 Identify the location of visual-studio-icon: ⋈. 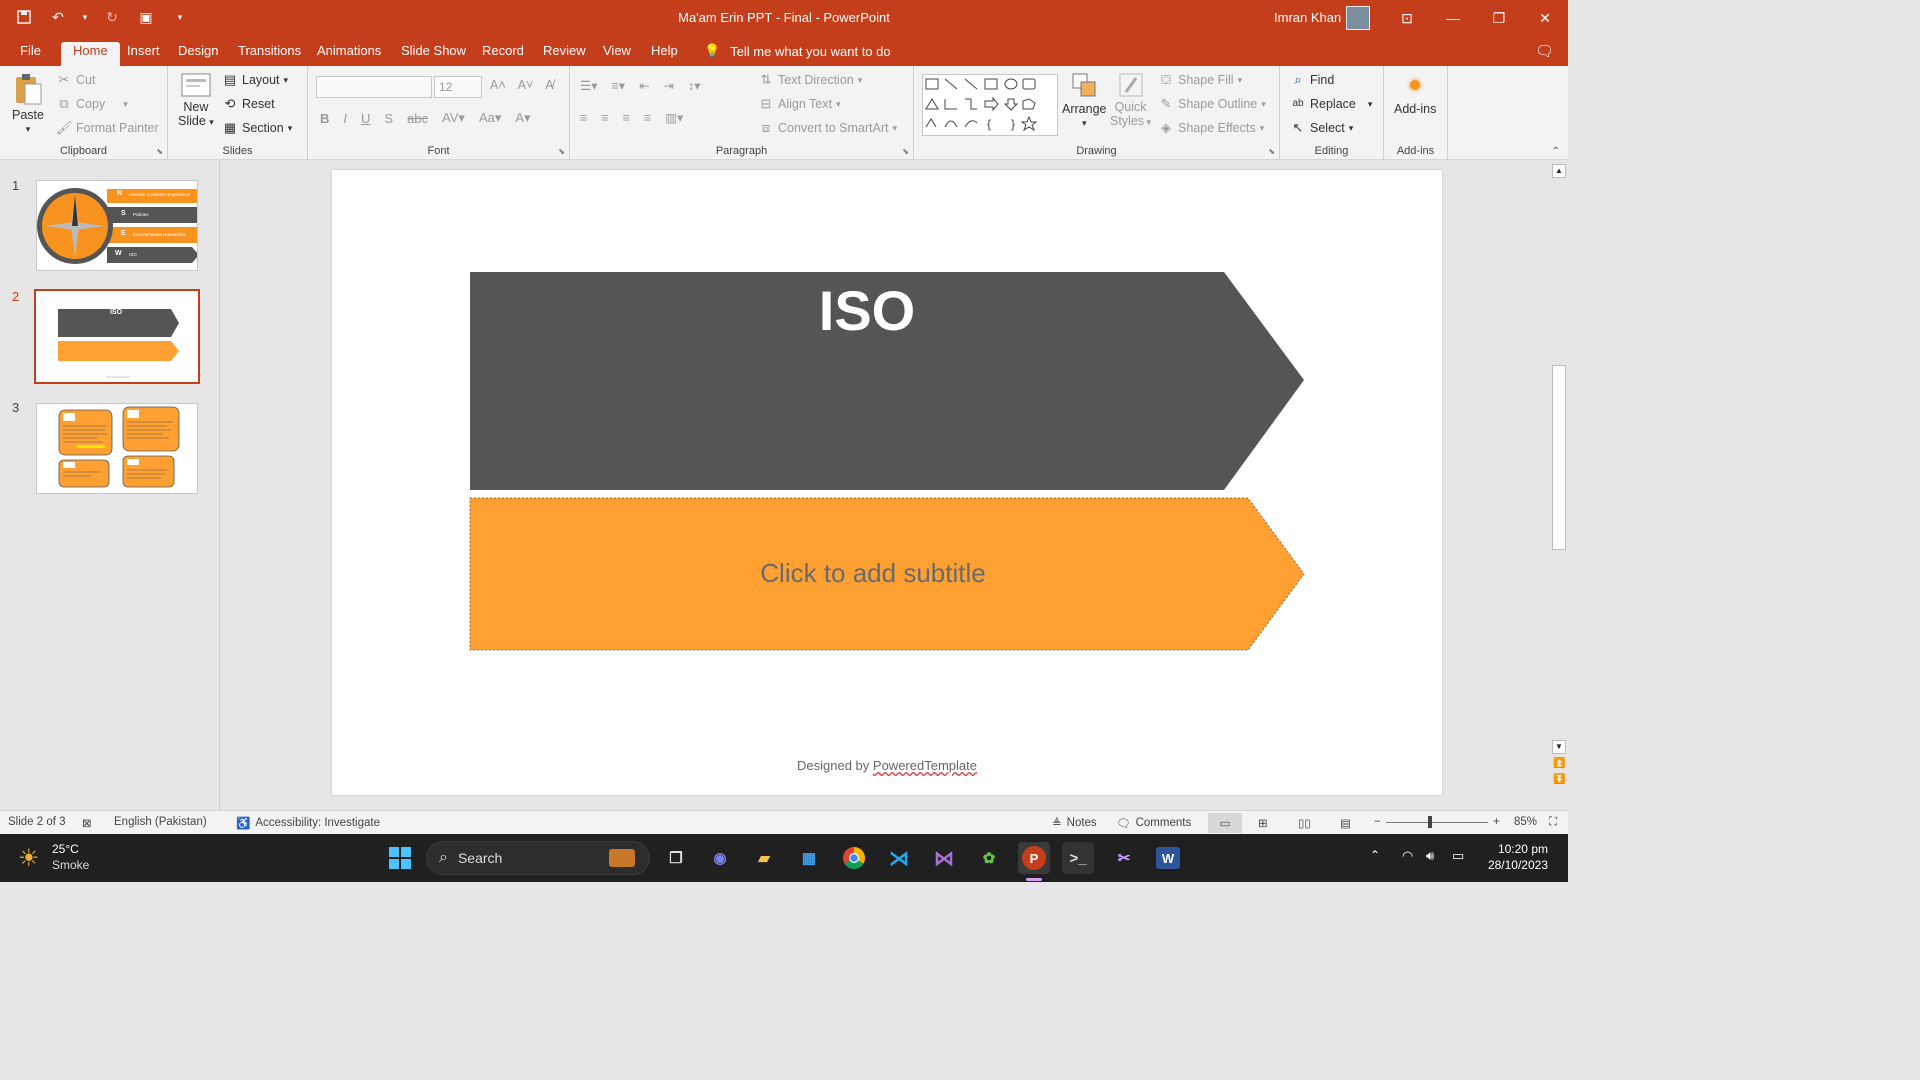
(944, 858).